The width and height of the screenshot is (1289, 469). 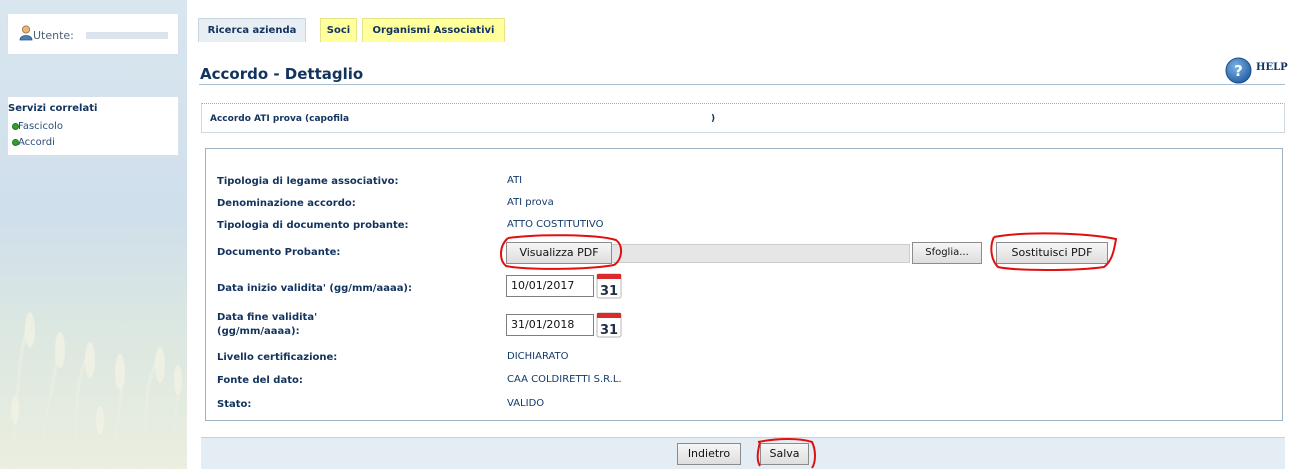 I want to click on sidebar-item-accordi: Accordi, so click(x=33, y=142).